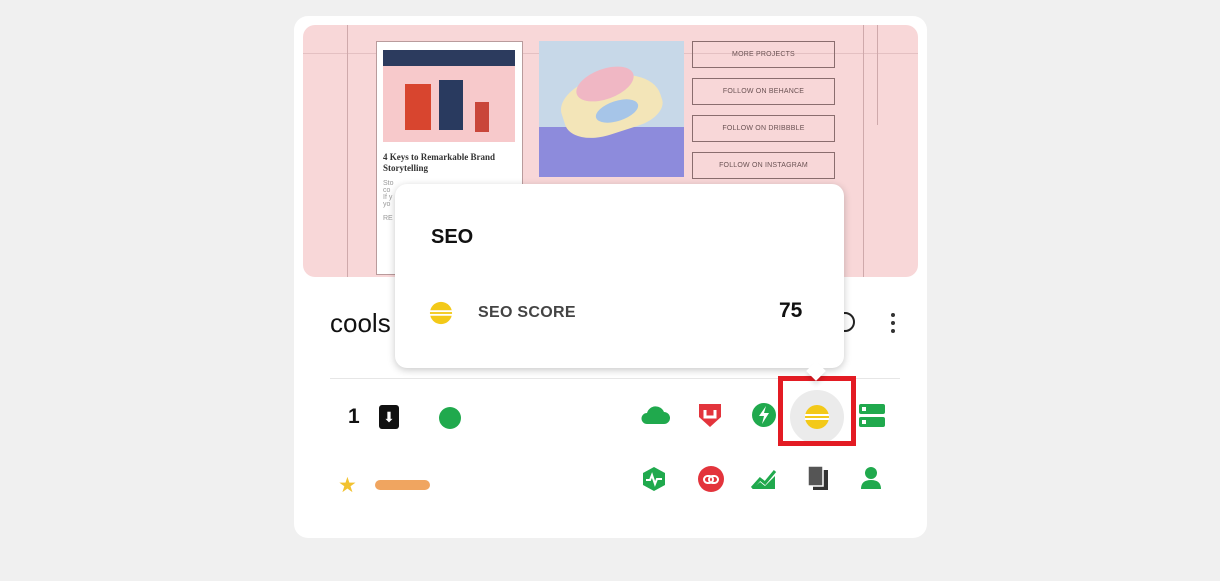  What do you see at coordinates (710, 415) in the screenshot?
I see `shield-icon` at bounding box center [710, 415].